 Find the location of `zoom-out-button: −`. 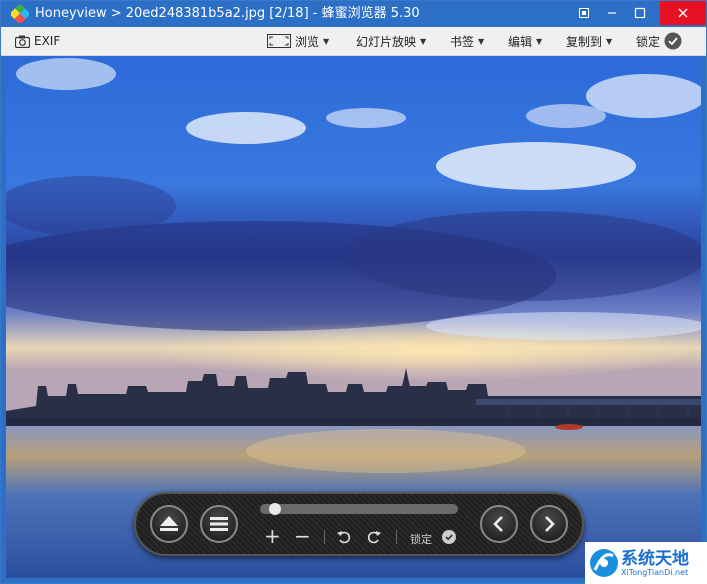

zoom-out-button: − is located at coordinates (302, 536).